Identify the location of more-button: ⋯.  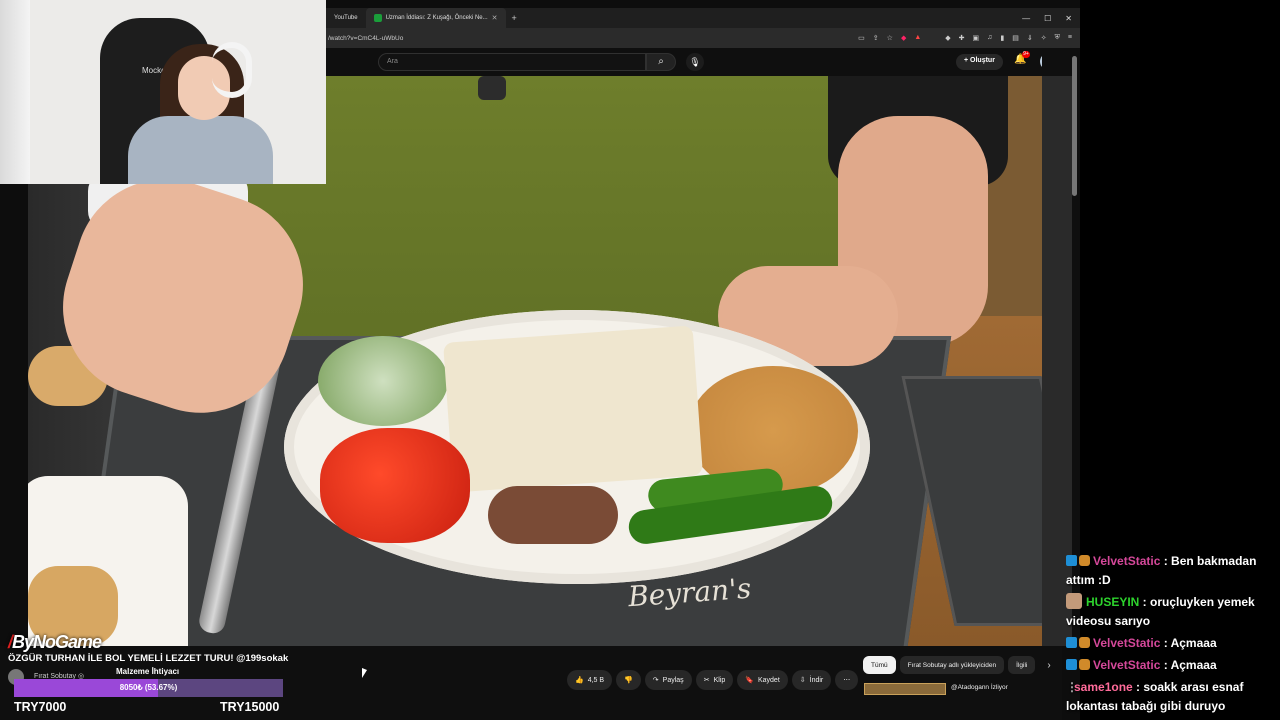
(847, 680).